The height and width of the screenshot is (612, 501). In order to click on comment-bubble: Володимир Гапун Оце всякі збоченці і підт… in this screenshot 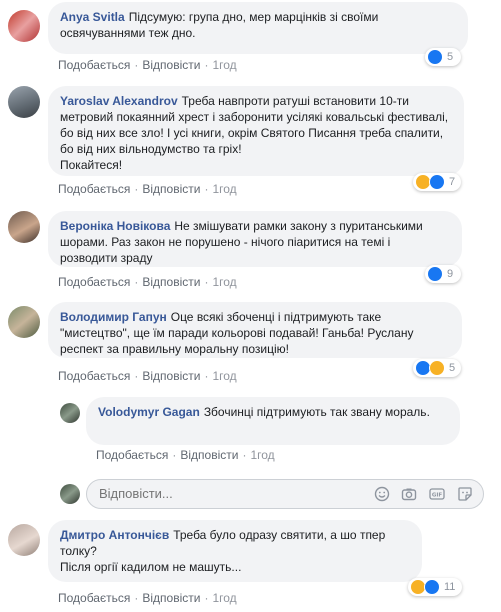, I will do `click(255, 330)`.